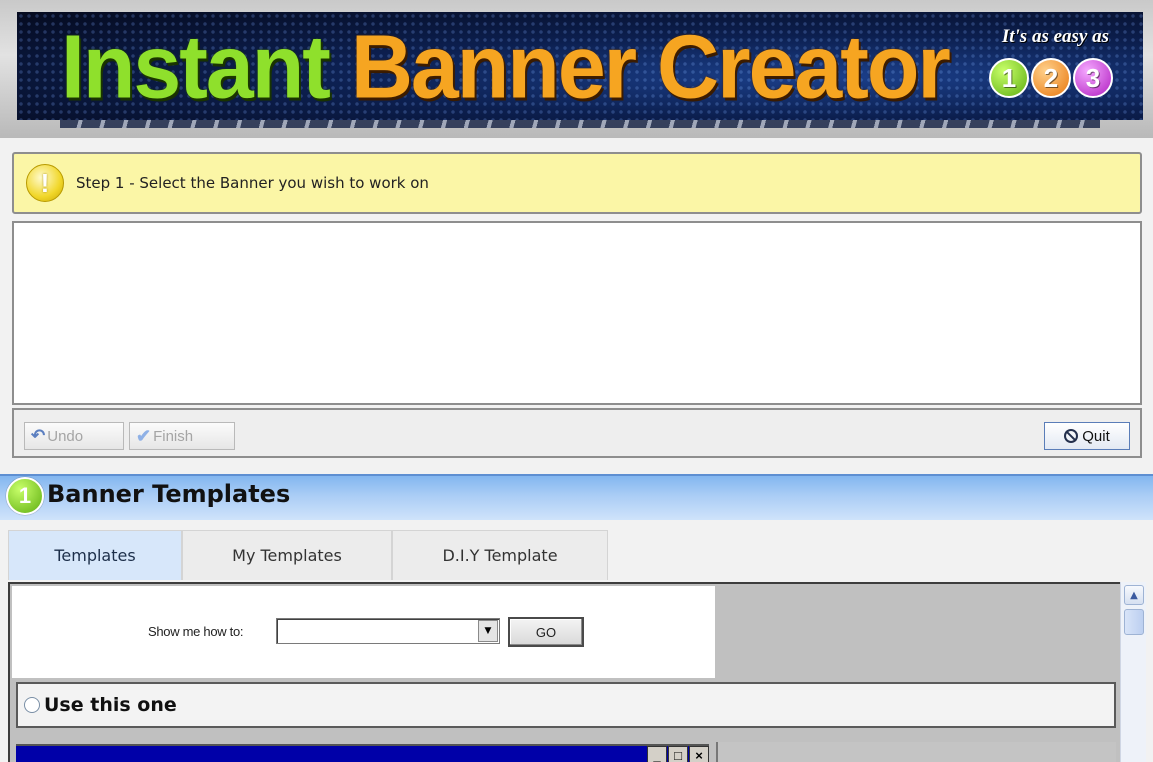 Image resolution: width=1153 pixels, height=762 pixels. I want to click on scroll-thumb, so click(1134, 622).